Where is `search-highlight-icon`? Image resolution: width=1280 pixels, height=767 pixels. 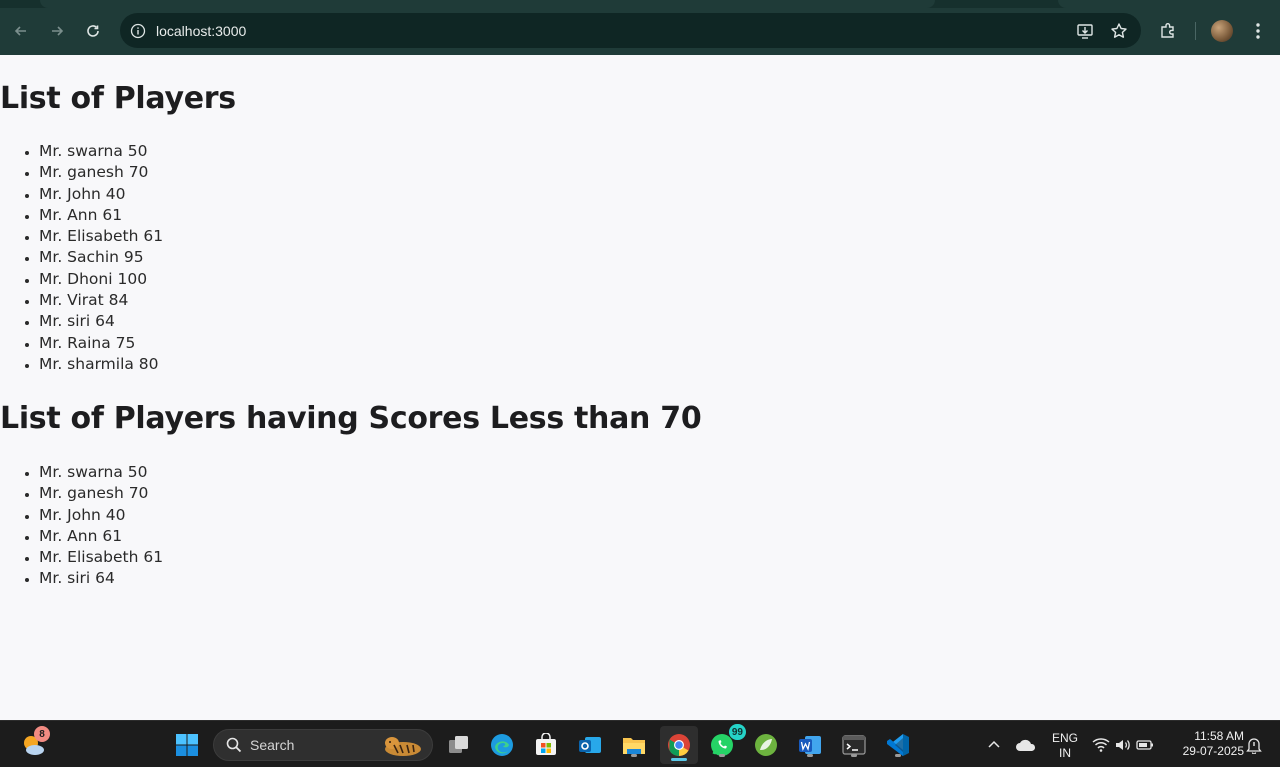
search-highlight-icon is located at coordinates (403, 746).